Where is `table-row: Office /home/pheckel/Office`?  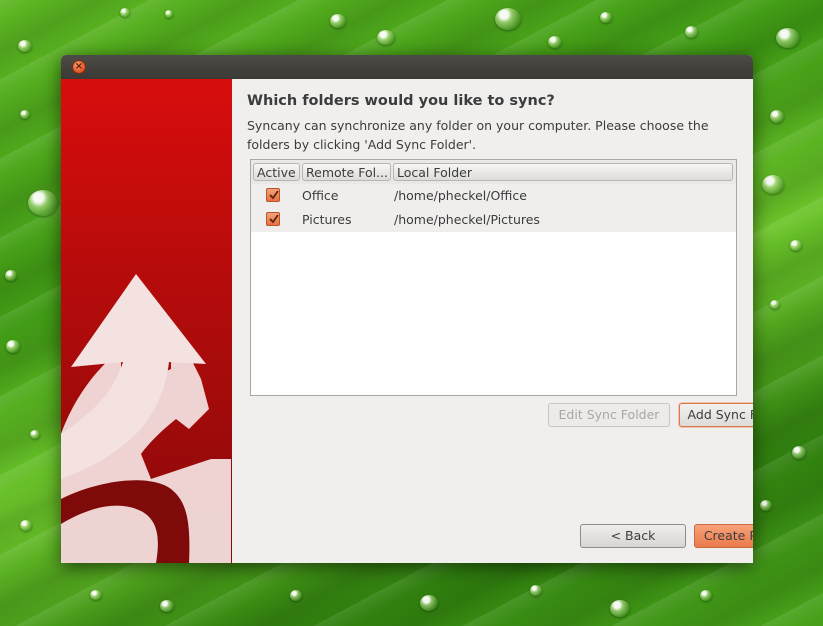 table-row: Office /home/pheckel/Office is located at coordinates (493, 196).